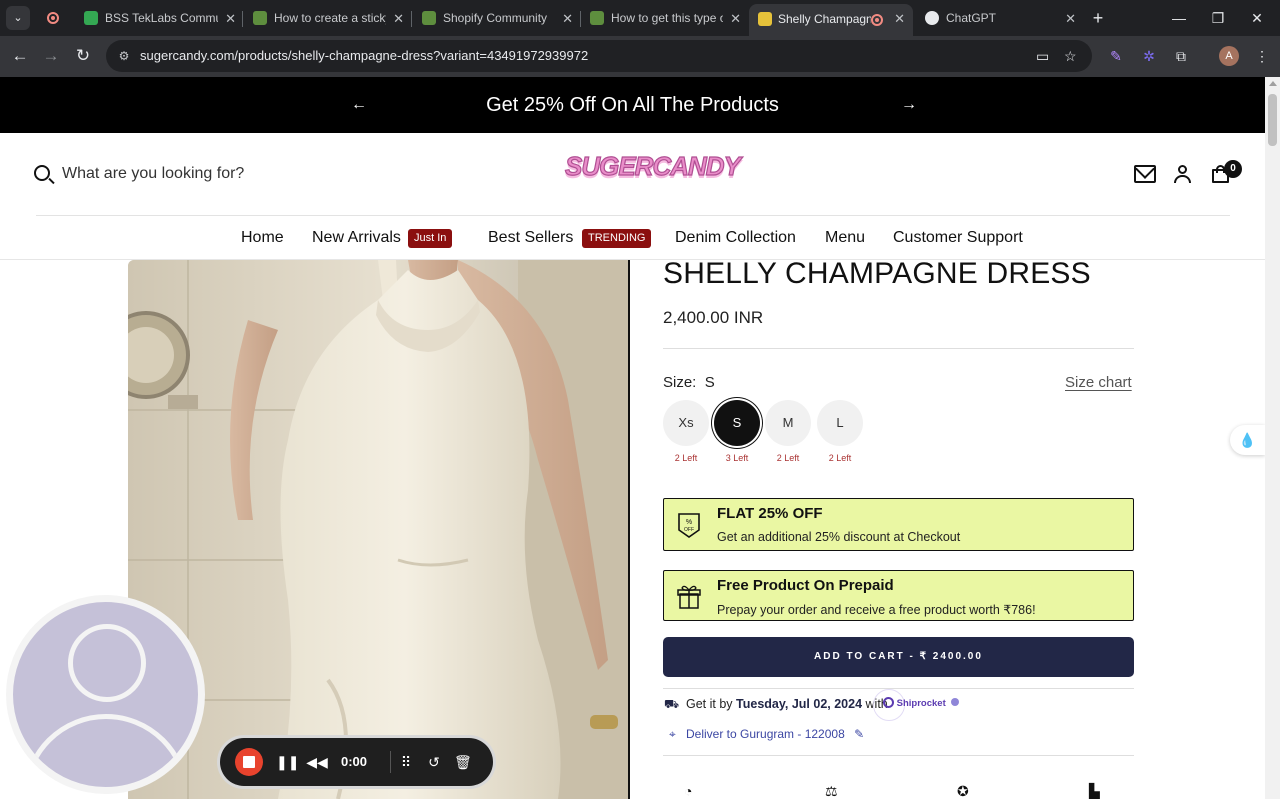 The image size is (1280, 799). I want to click on tab-3: How to get this type of ✕, so click(667, 18).